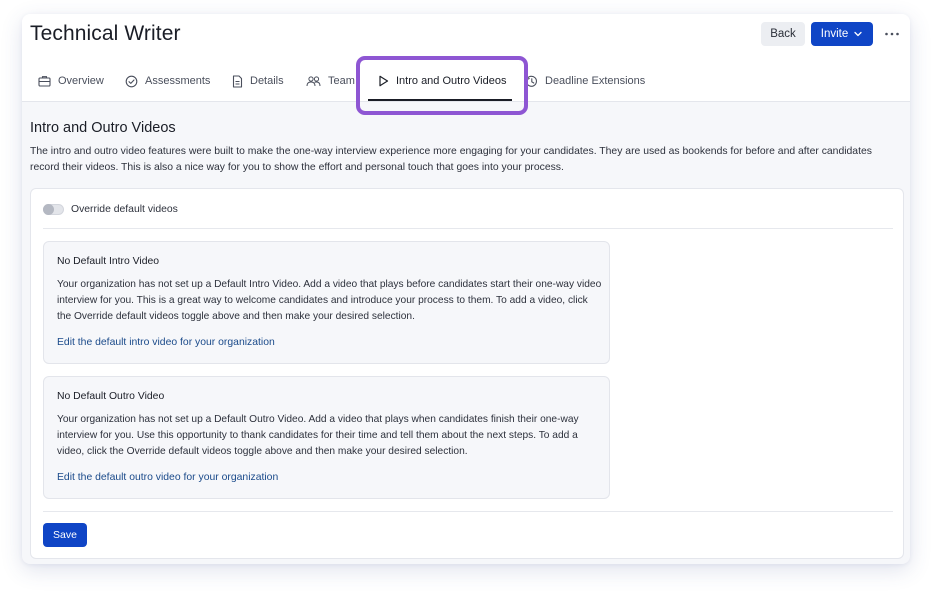  I want to click on intro-card-title: No Default Intro Video, so click(108, 261).